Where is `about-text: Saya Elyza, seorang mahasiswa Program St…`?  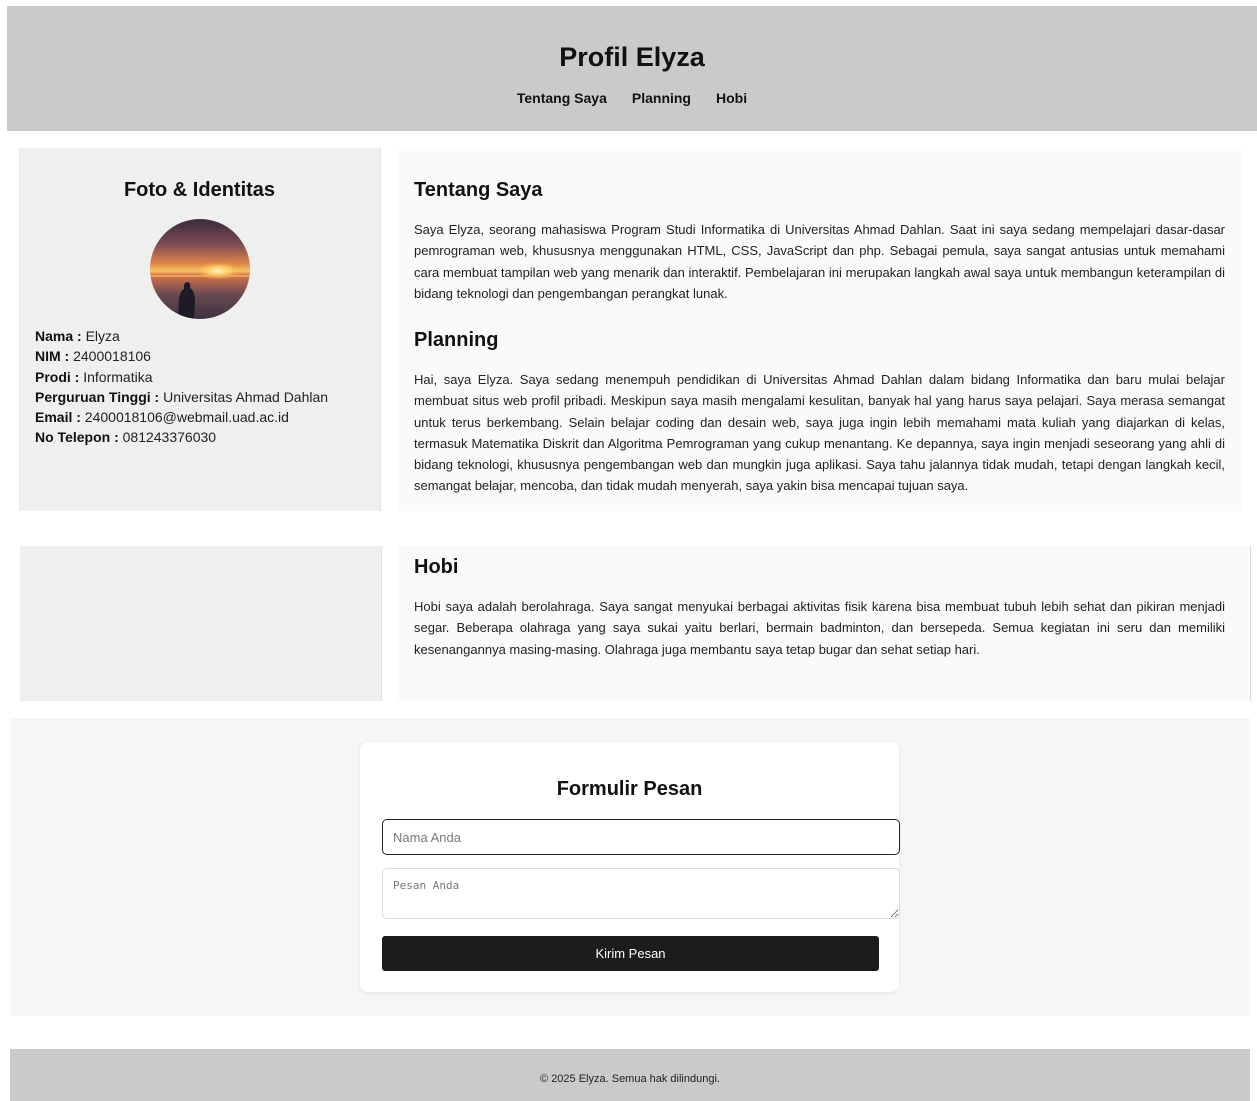 about-text: Saya Elyza, seorang mahasiswa Program St… is located at coordinates (819, 261).